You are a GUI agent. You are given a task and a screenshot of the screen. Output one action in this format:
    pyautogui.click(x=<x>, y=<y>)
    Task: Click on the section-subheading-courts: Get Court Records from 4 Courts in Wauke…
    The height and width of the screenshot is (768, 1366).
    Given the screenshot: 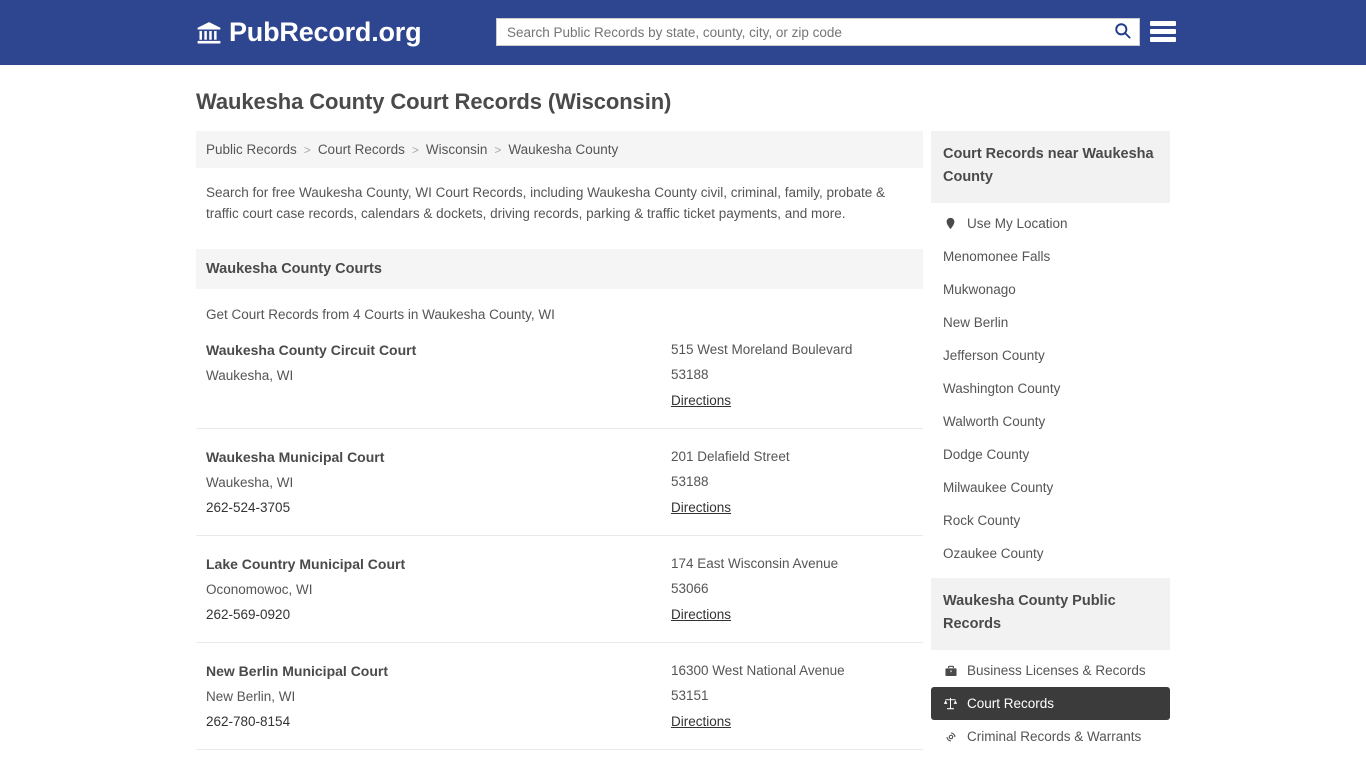 What is the action you would take?
    pyautogui.click(x=380, y=314)
    